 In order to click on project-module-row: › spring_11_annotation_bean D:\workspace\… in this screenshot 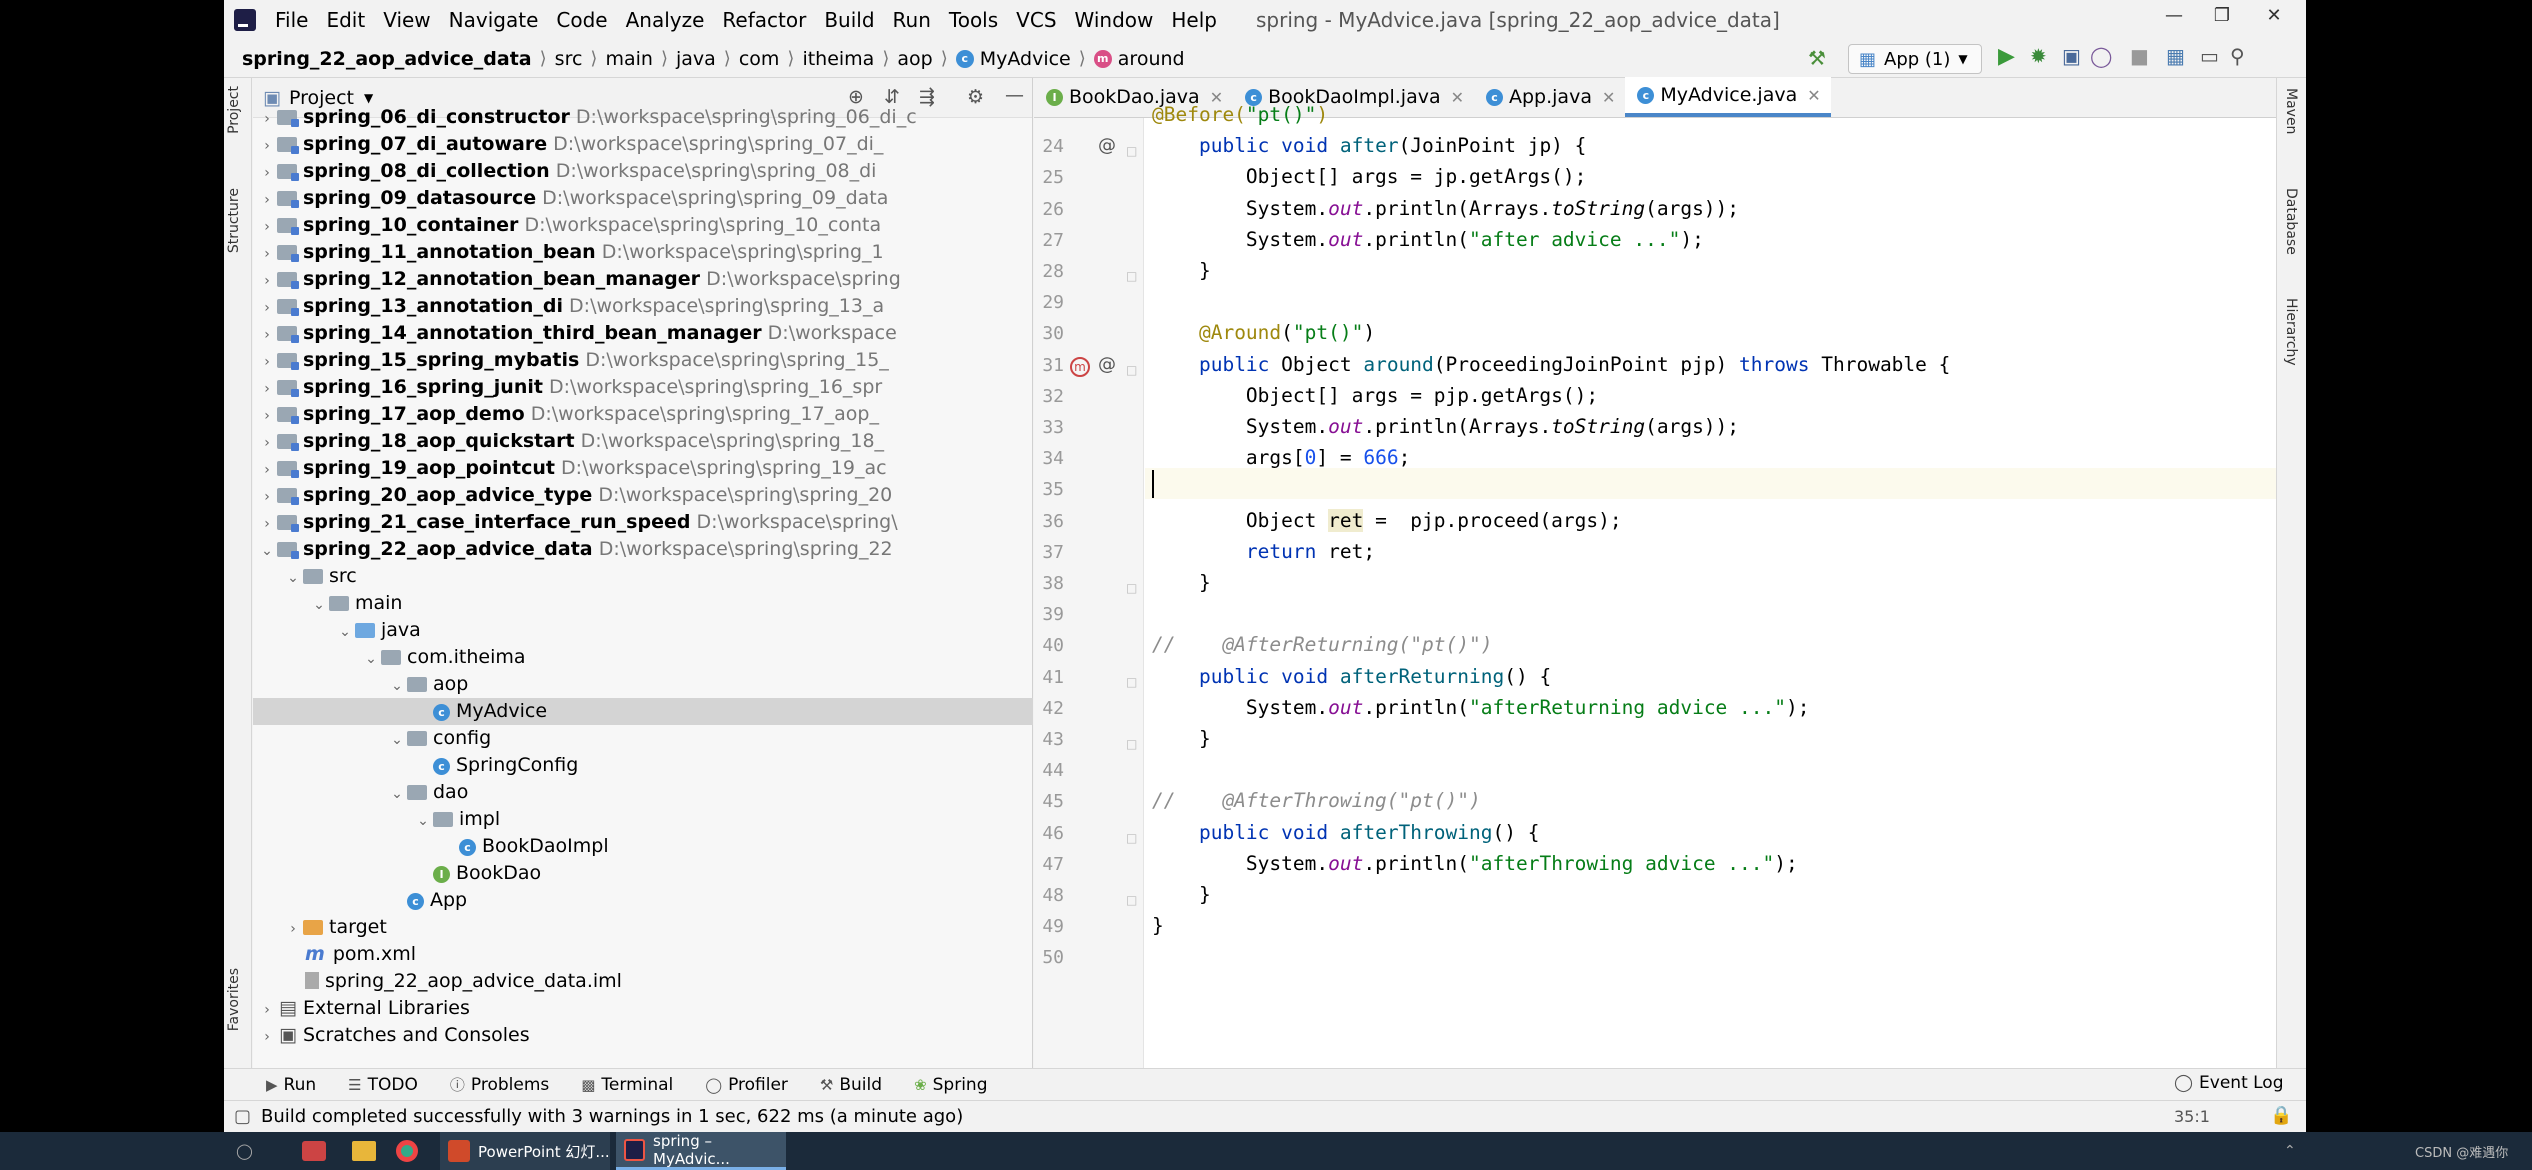, I will do `click(643, 252)`.